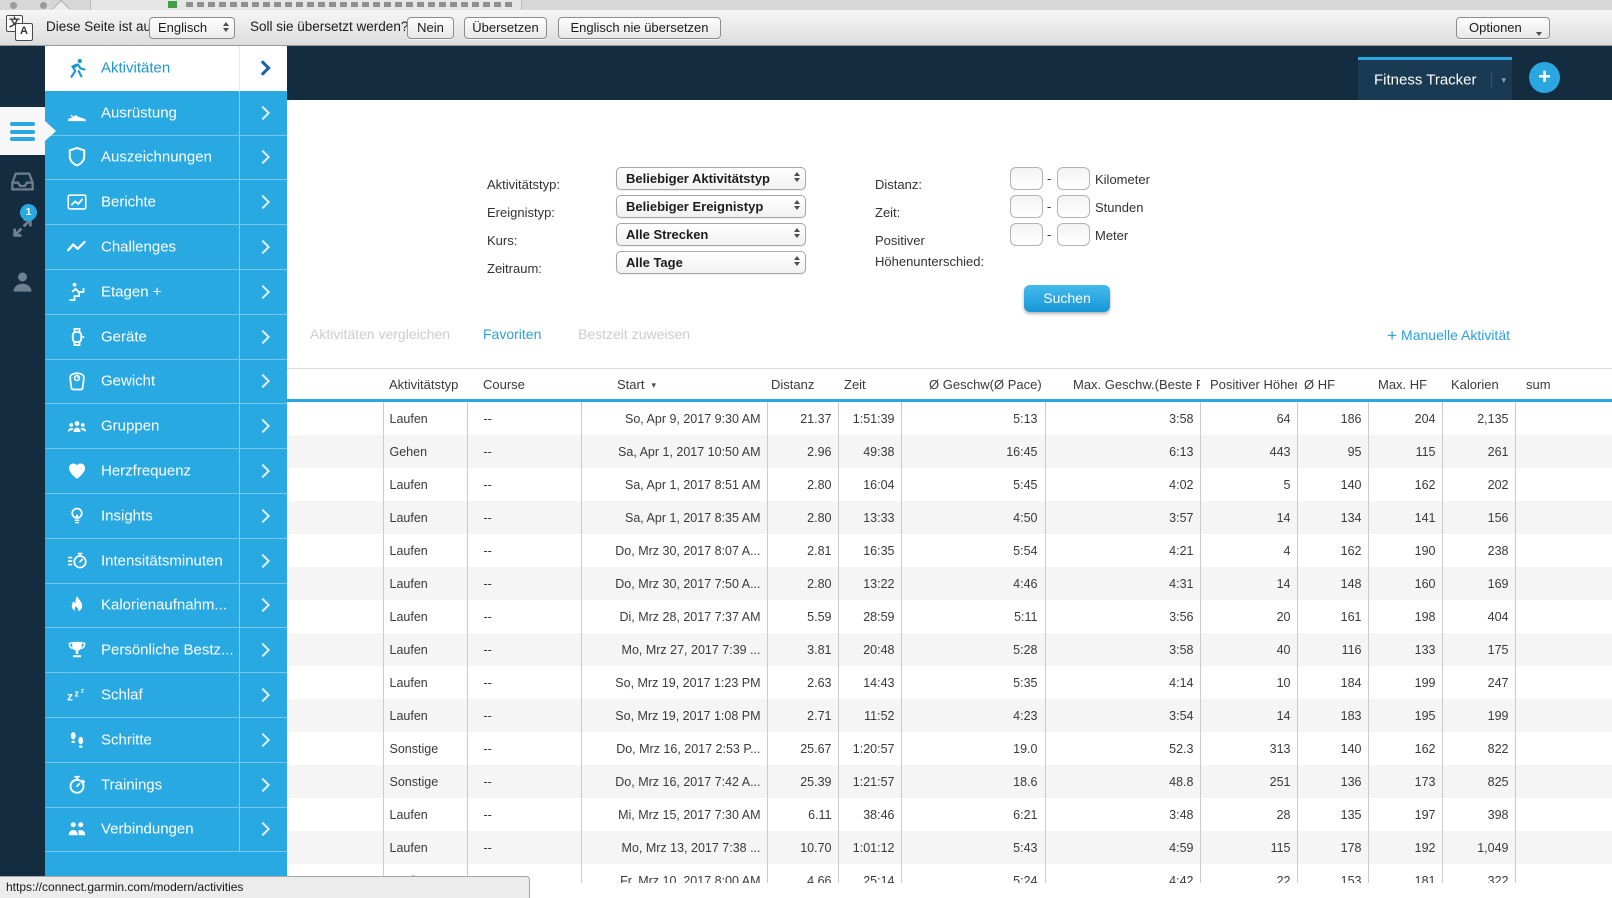 This screenshot has height=898, width=1612. I want to click on activity-cell: 13:22, so click(870, 583).